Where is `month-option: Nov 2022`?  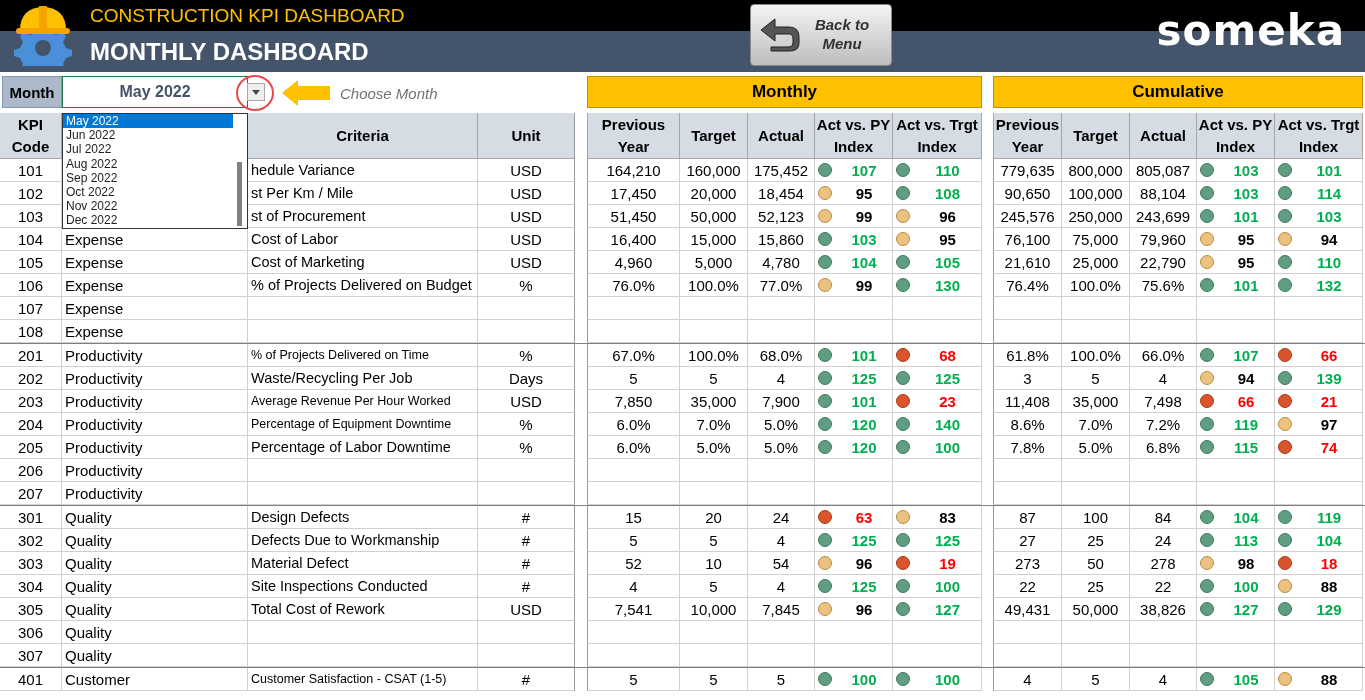
month-option: Nov 2022 is located at coordinates (148, 206).